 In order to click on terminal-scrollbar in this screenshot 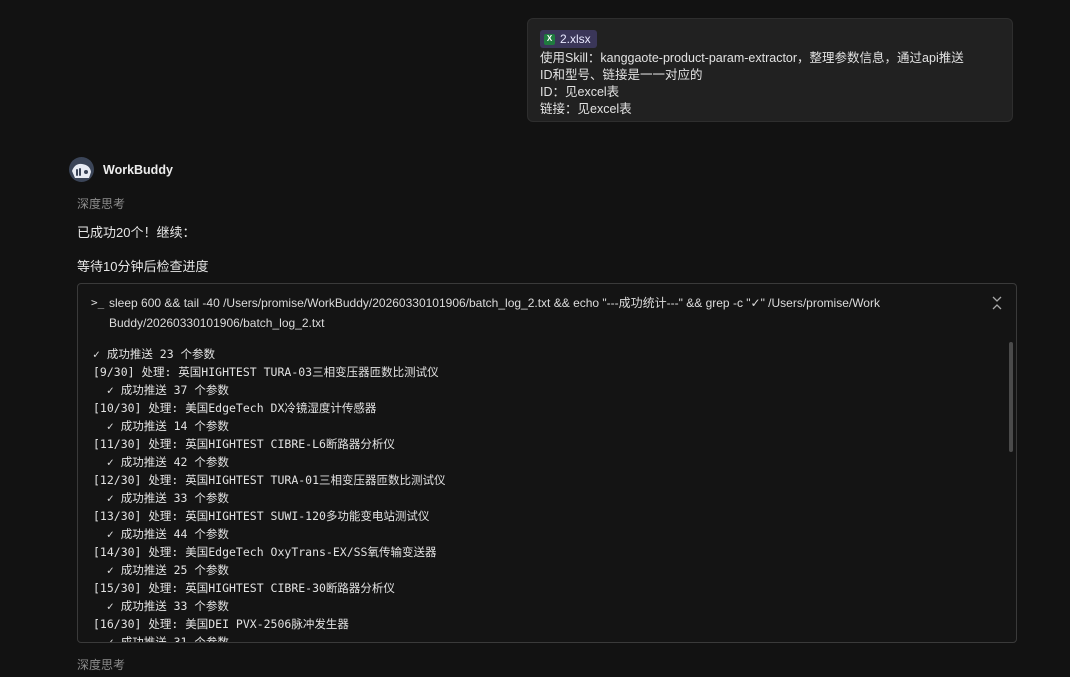, I will do `click(1011, 397)`.